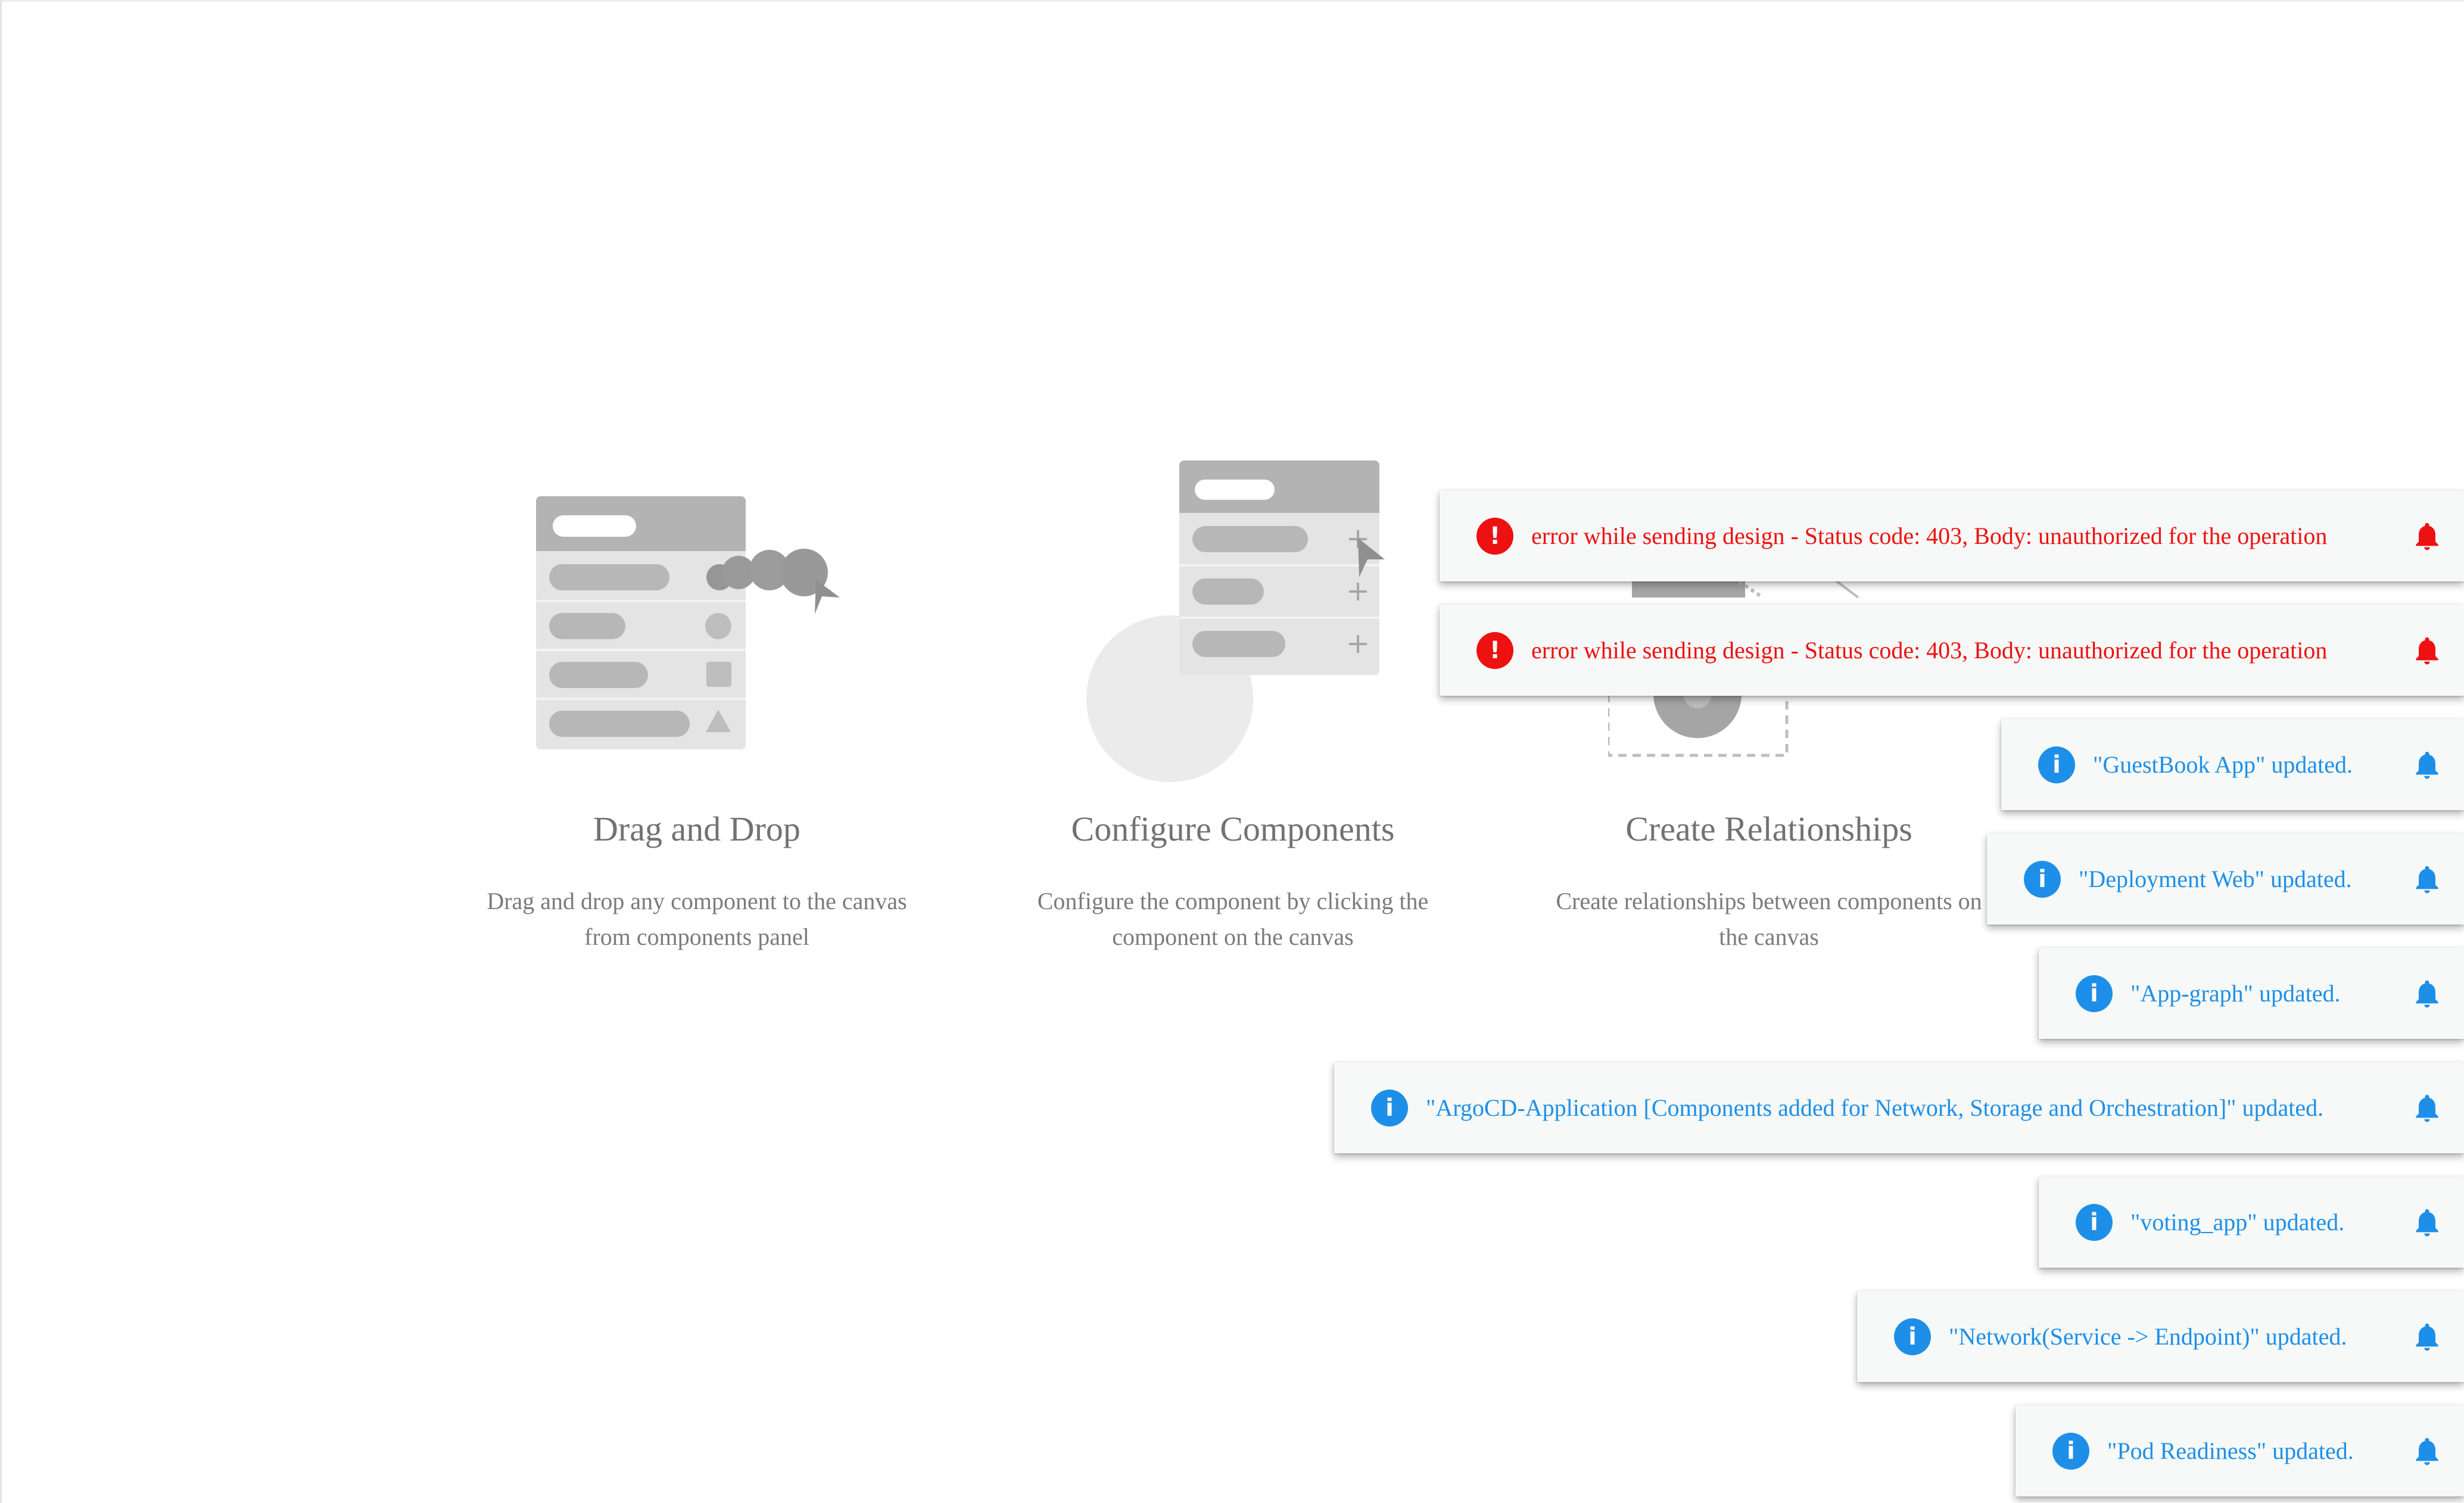 The height and width of the screenshot is (1503, 2464). What do you see at coordinates (1233, 936) in the screenshot?
I see `feature-description-line: component on the canvas` at bounding box center [1233, 936].